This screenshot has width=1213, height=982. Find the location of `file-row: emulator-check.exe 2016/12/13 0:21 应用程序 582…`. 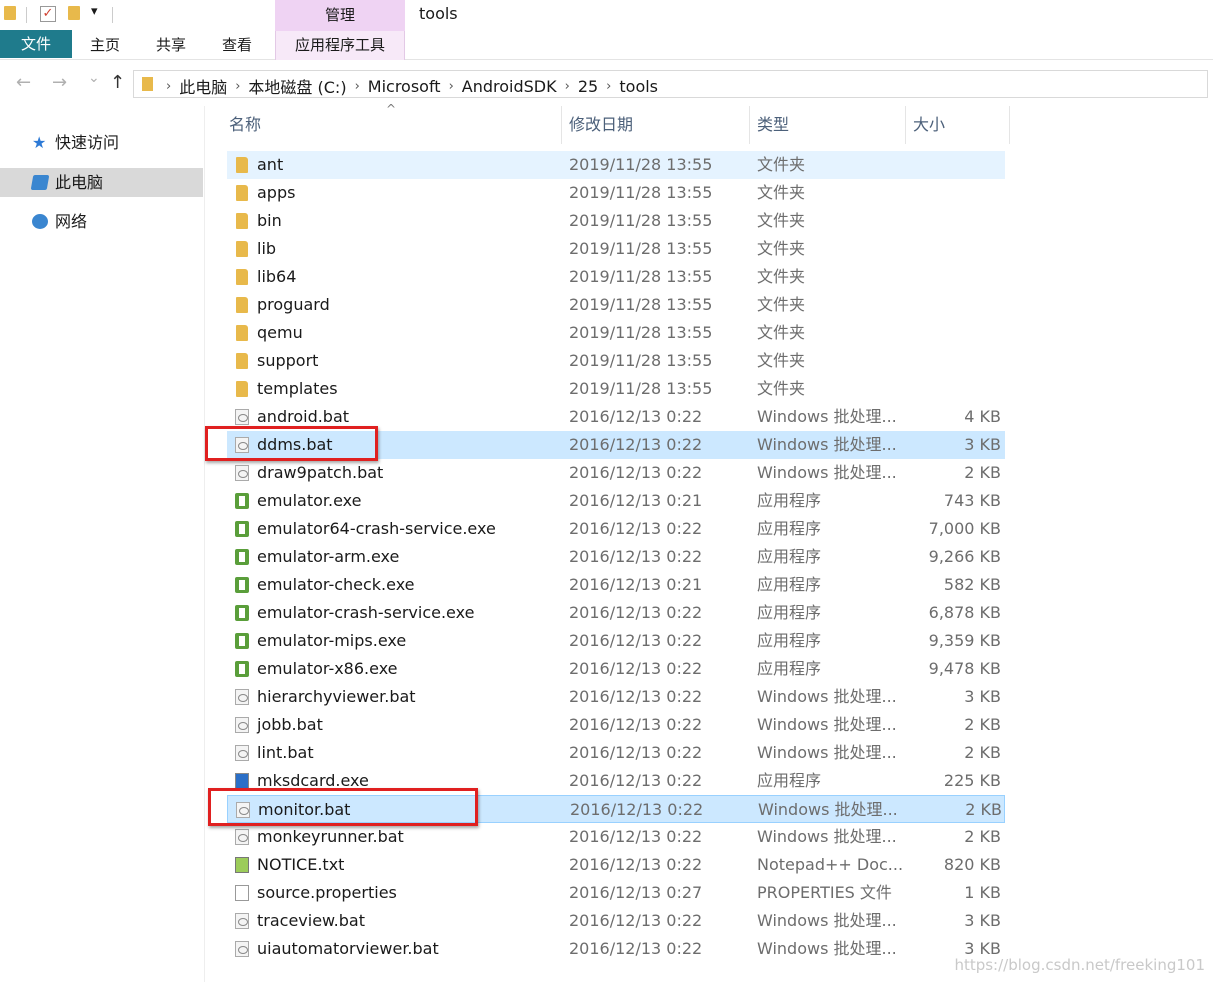

file-row: emulator-check.exe 2016/12/13 0:21 应用程序 582… is located at coordinates (616, 585).